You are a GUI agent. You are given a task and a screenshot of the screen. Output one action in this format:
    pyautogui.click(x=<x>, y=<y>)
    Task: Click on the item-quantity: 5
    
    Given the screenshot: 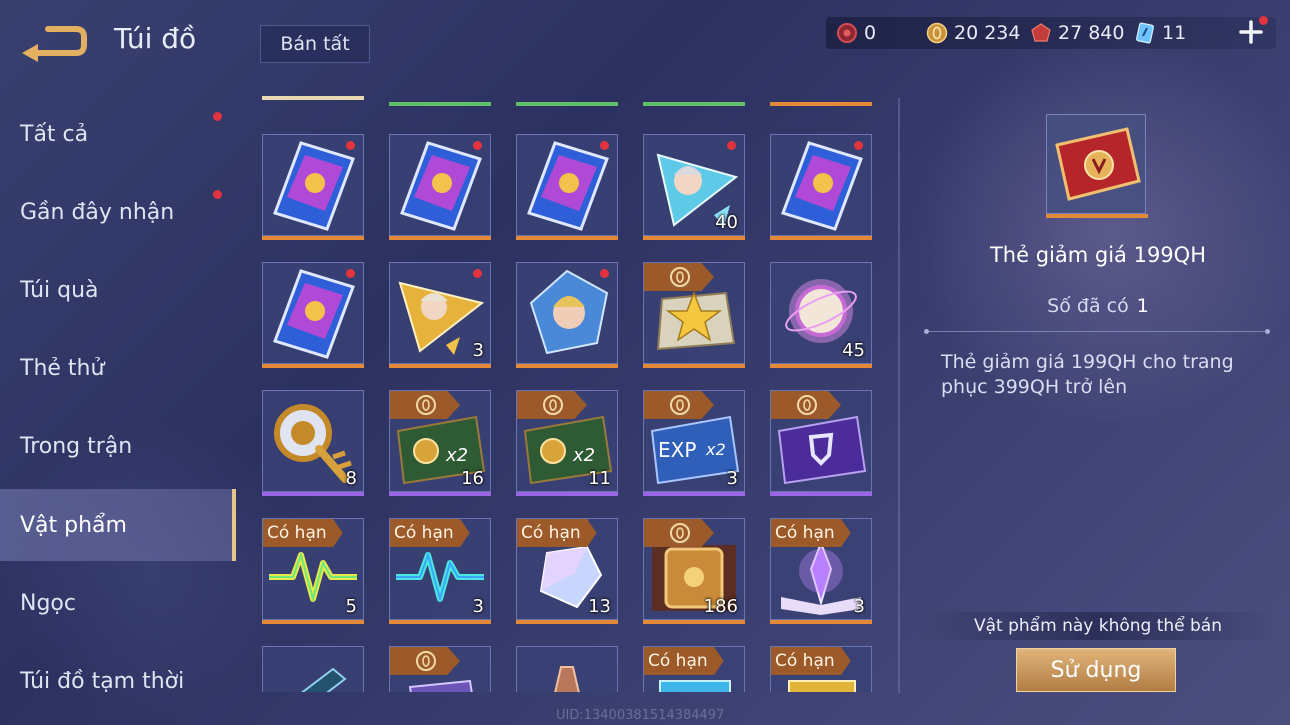 What is the action you would take?
    pyautogui.click(x=351, y=606)
    